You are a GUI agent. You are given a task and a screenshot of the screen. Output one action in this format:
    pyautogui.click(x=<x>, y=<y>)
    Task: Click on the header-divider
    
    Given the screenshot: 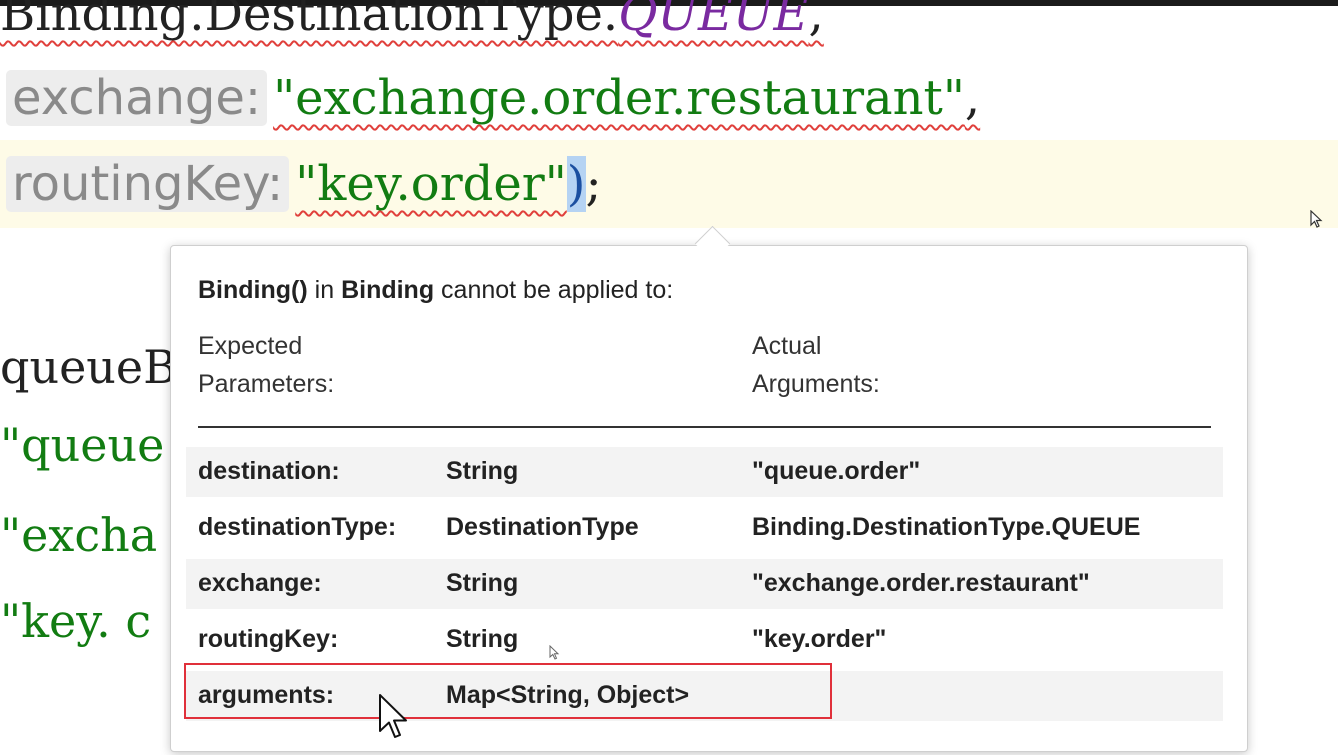 What is the action you would take?
    pyautogui.click(x=704, y=427)
    